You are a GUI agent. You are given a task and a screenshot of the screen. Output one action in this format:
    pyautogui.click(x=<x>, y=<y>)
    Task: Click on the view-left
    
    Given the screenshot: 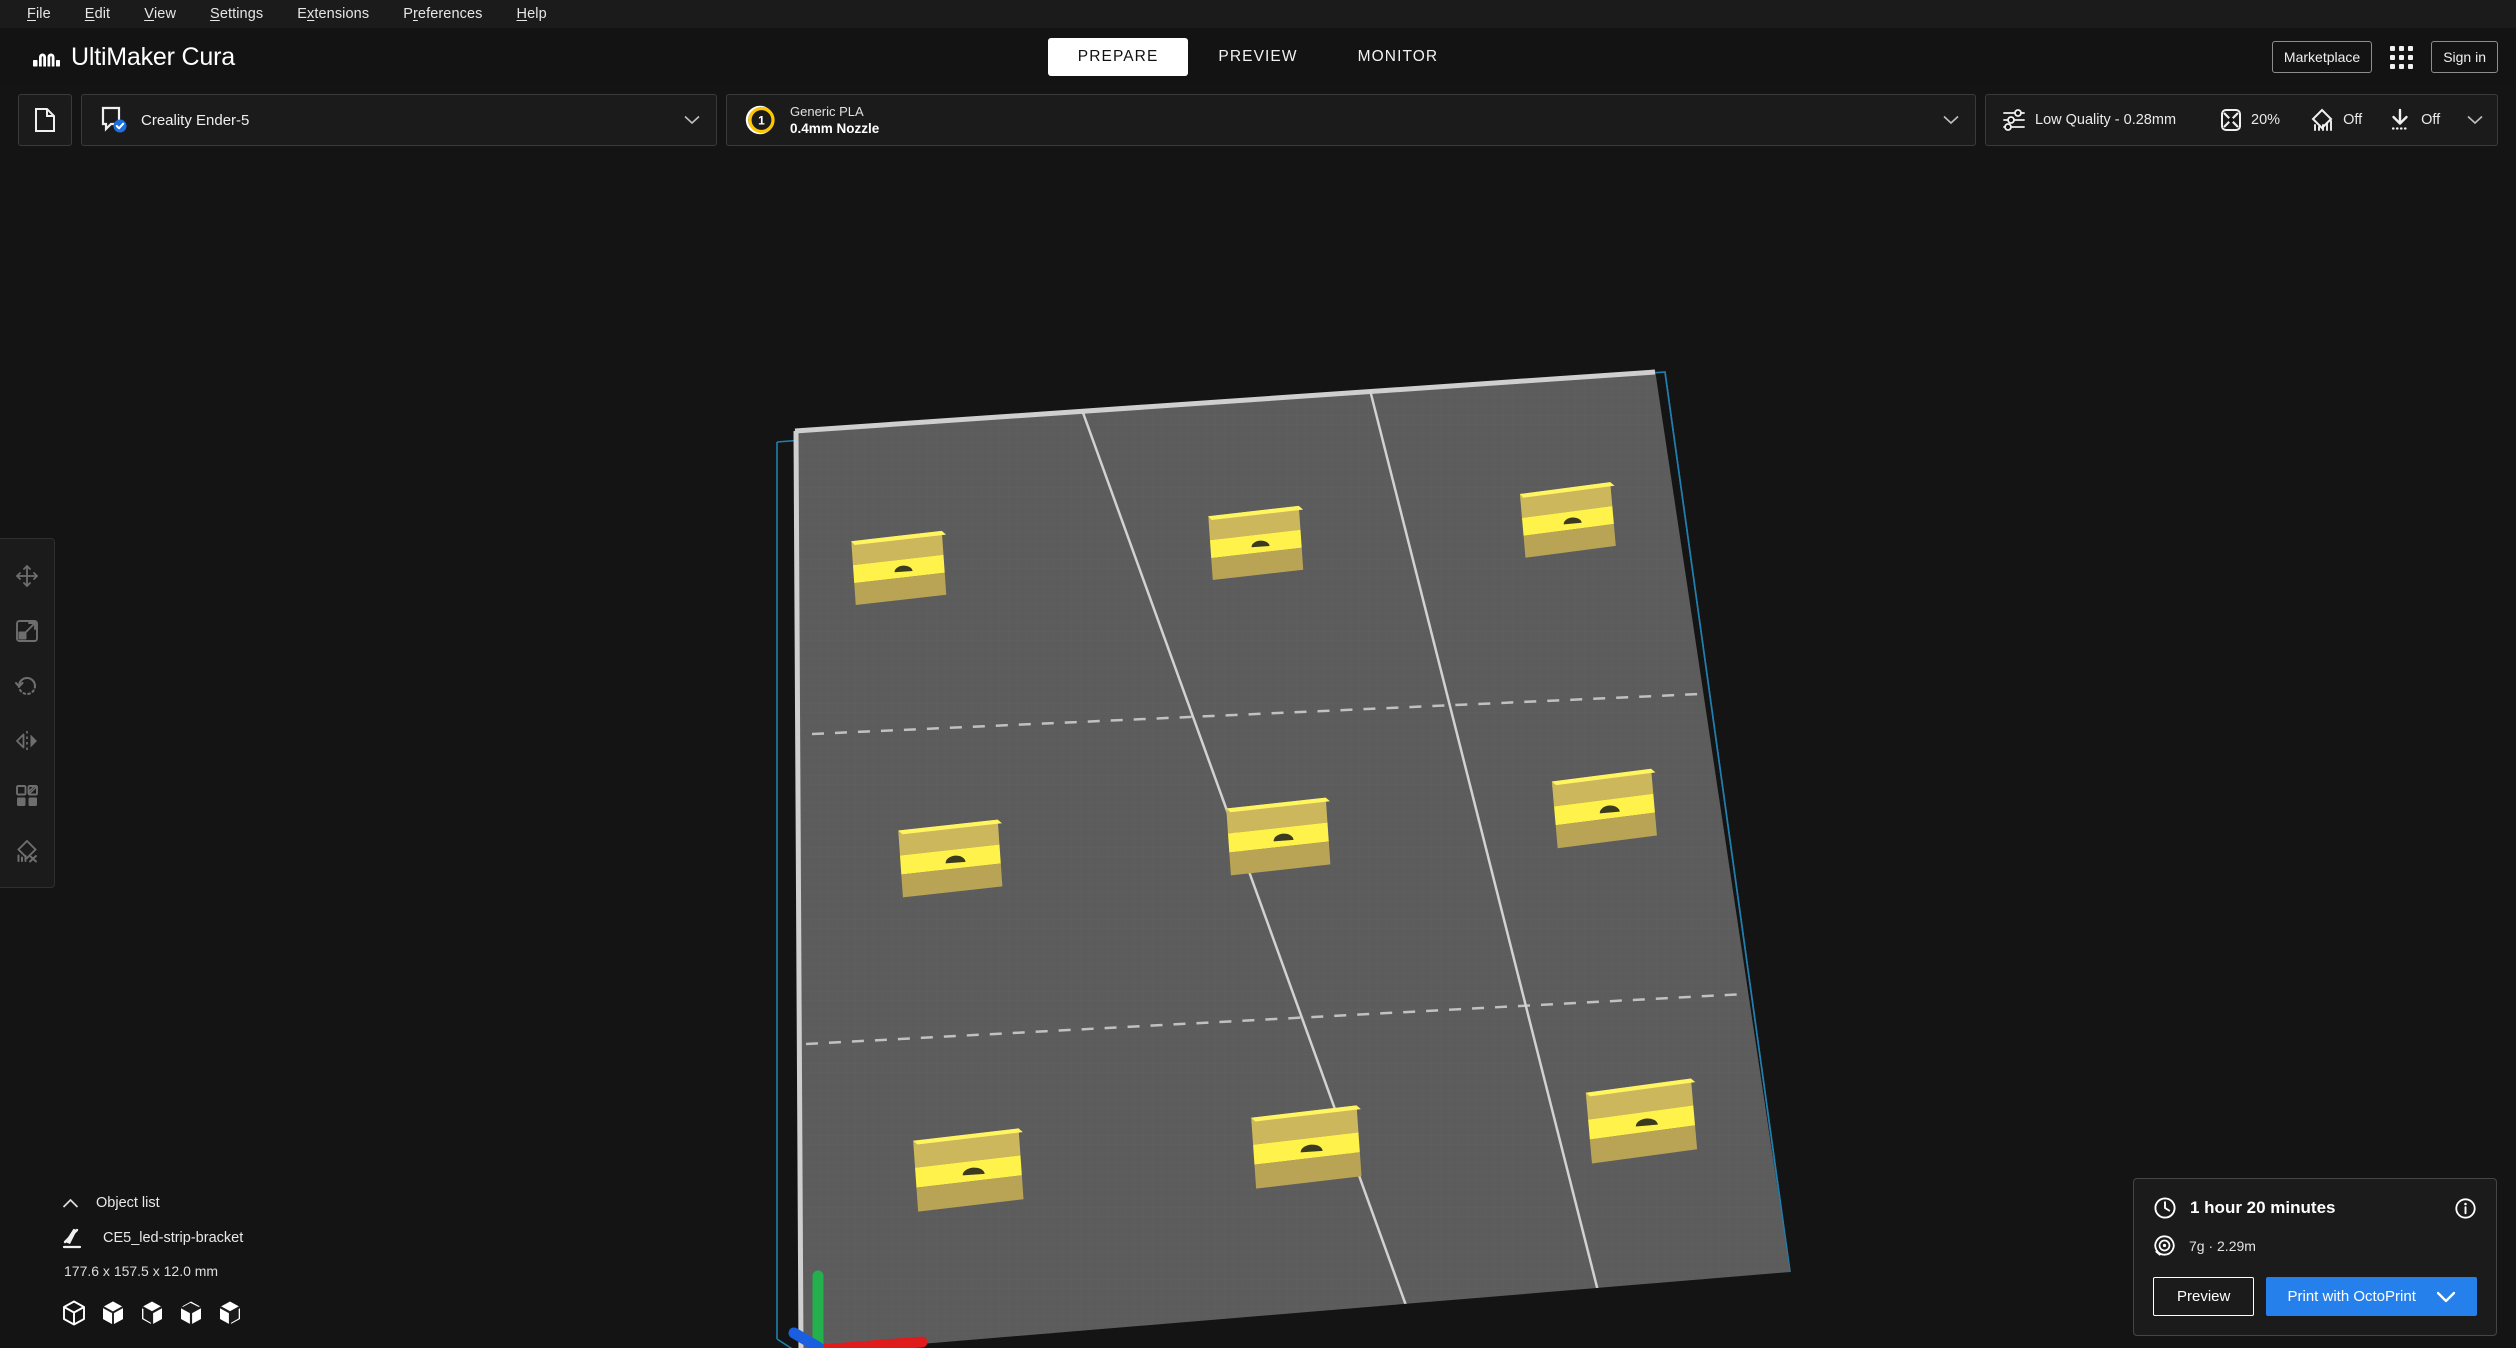 What is the action you would take?
    pyautogui.click(x=191, y=1313)
    